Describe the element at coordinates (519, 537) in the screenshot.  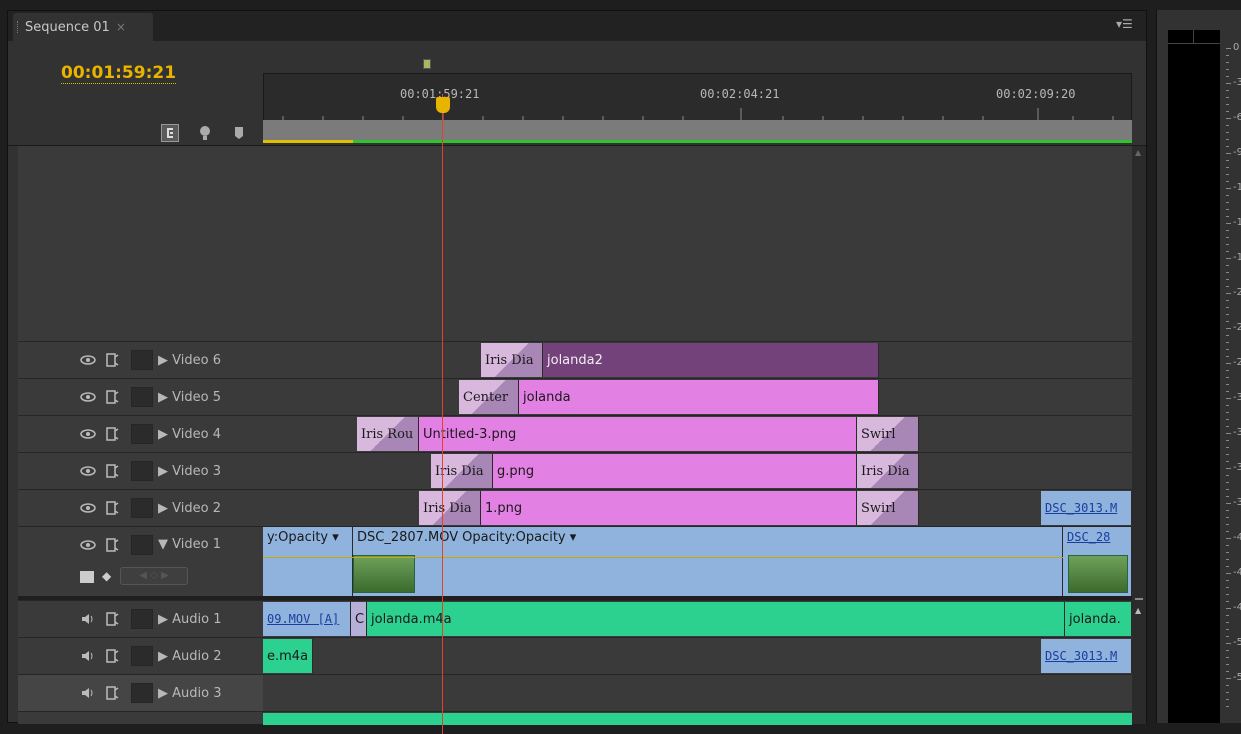
I see `opacity-menu: Opacity:Opacity ▾` at that location.